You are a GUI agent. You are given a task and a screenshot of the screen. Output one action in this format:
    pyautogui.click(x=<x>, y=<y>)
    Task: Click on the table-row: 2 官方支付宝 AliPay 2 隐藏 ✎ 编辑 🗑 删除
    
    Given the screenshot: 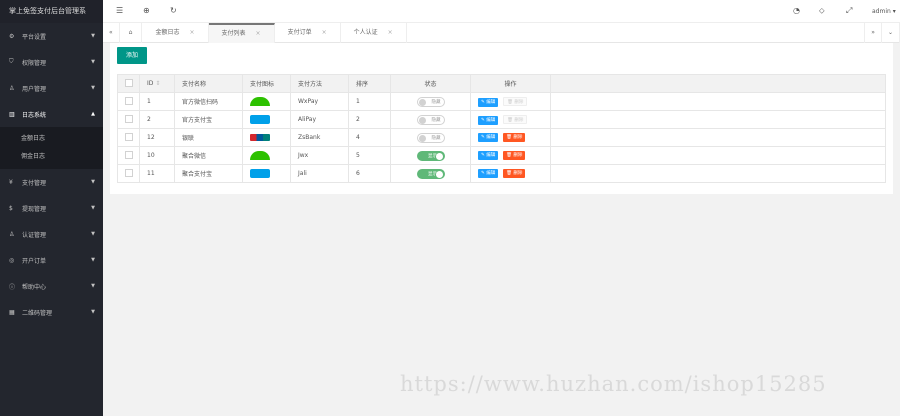 What is the action you would take?
    pyautogui.click(x=501, y=119)
    